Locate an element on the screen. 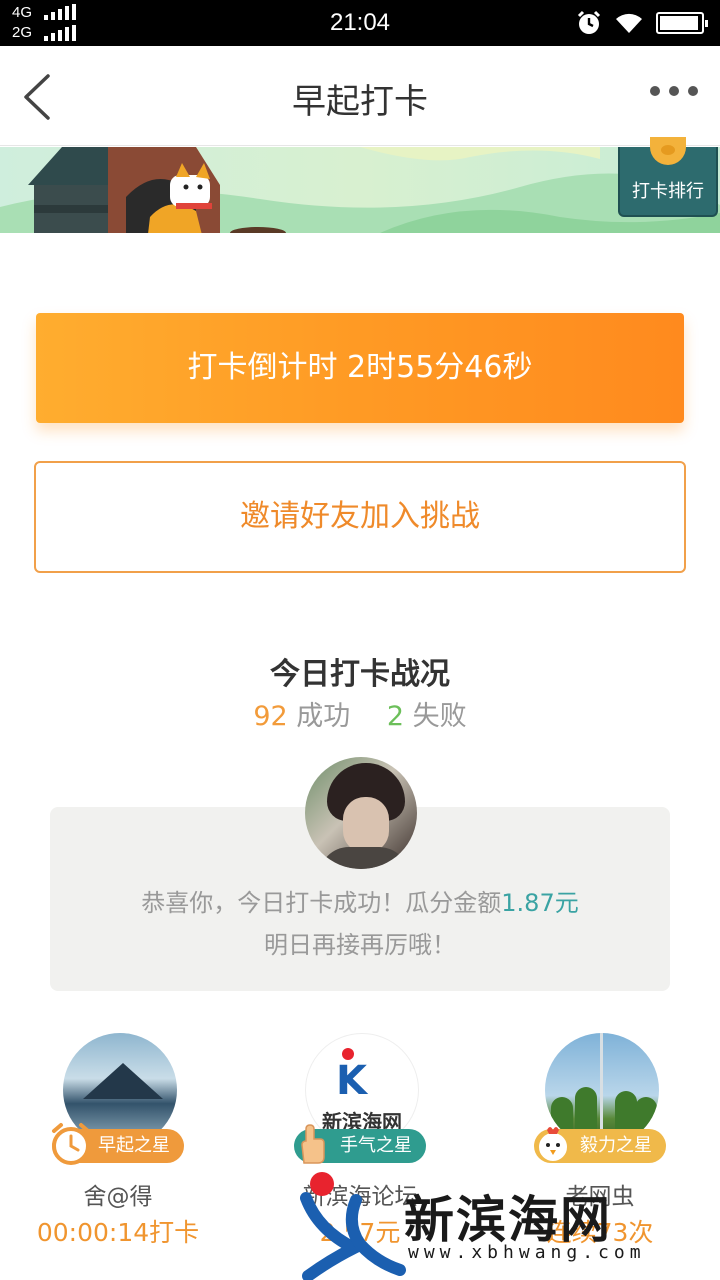 The image size is (720, 1280). reward-amount: 1.87元 is located at coordinates (540, 903).